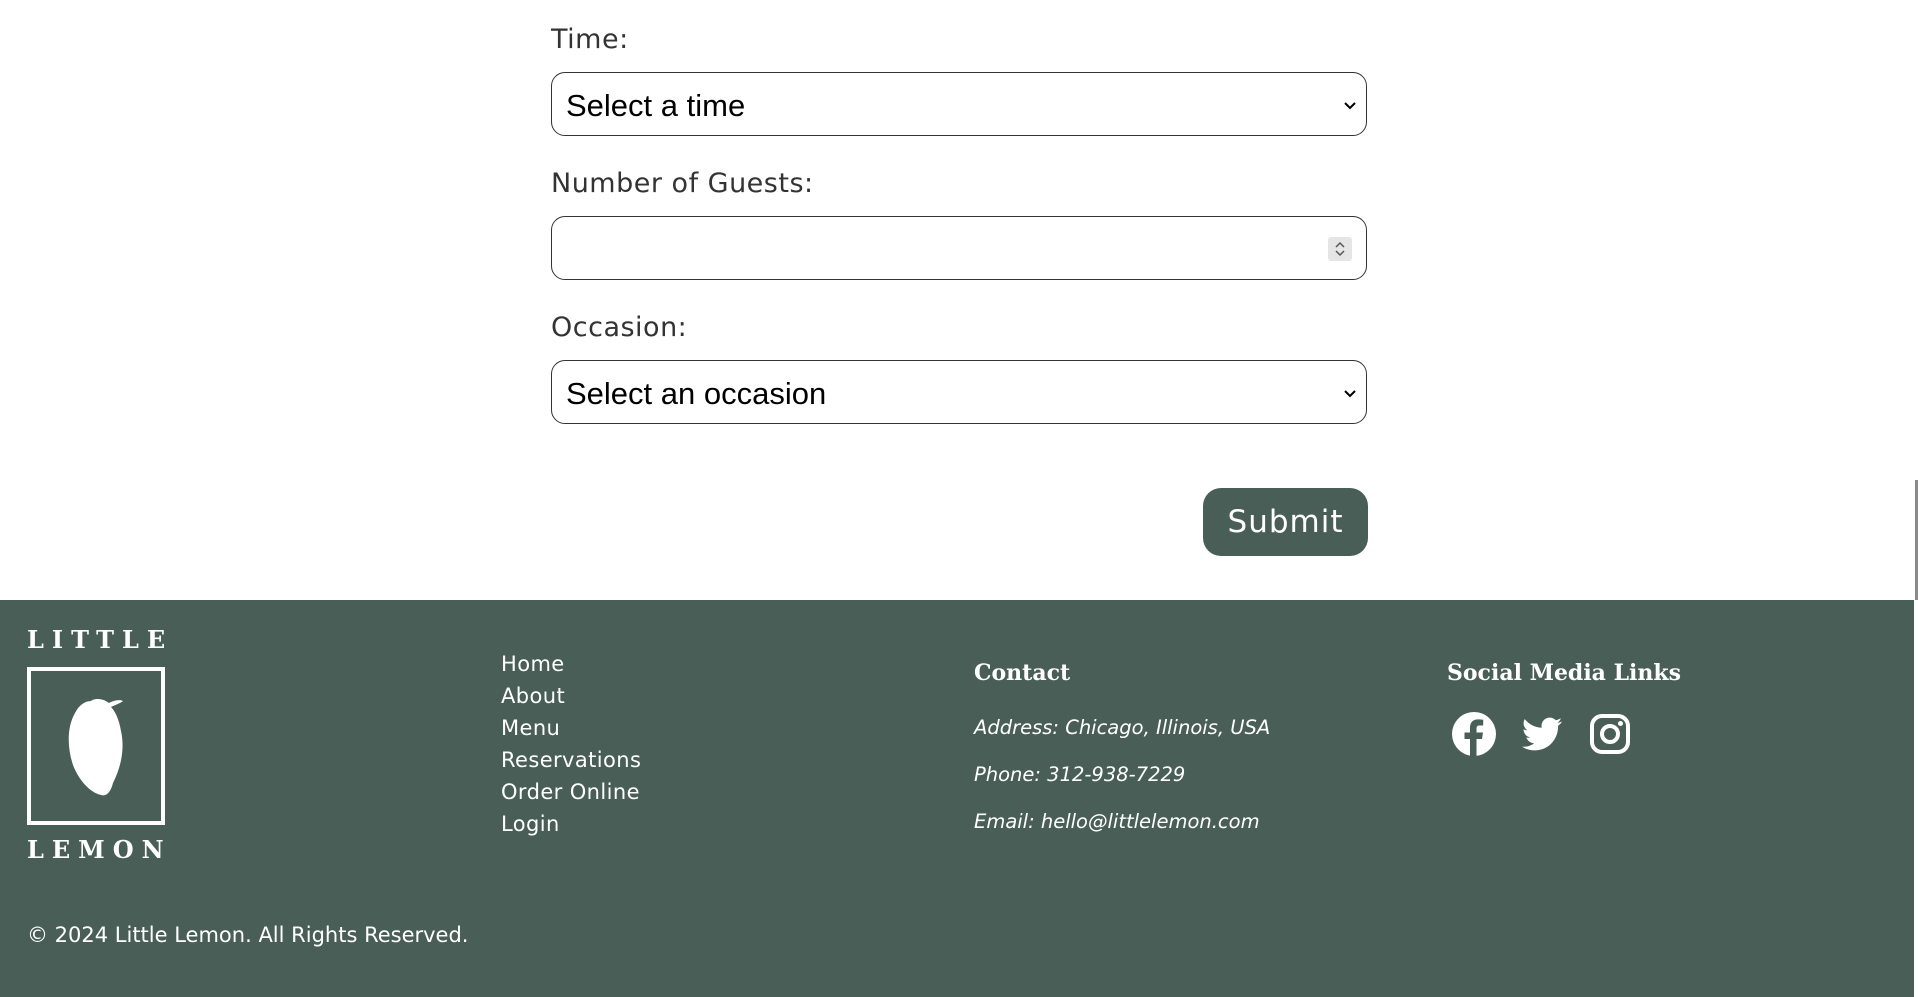 This screenshot has width=1918, height=997. What do you see at coordinates (571, 824) in the screenshot?
I see `footer-nav-login: Login` at bounding box center [571, 824].